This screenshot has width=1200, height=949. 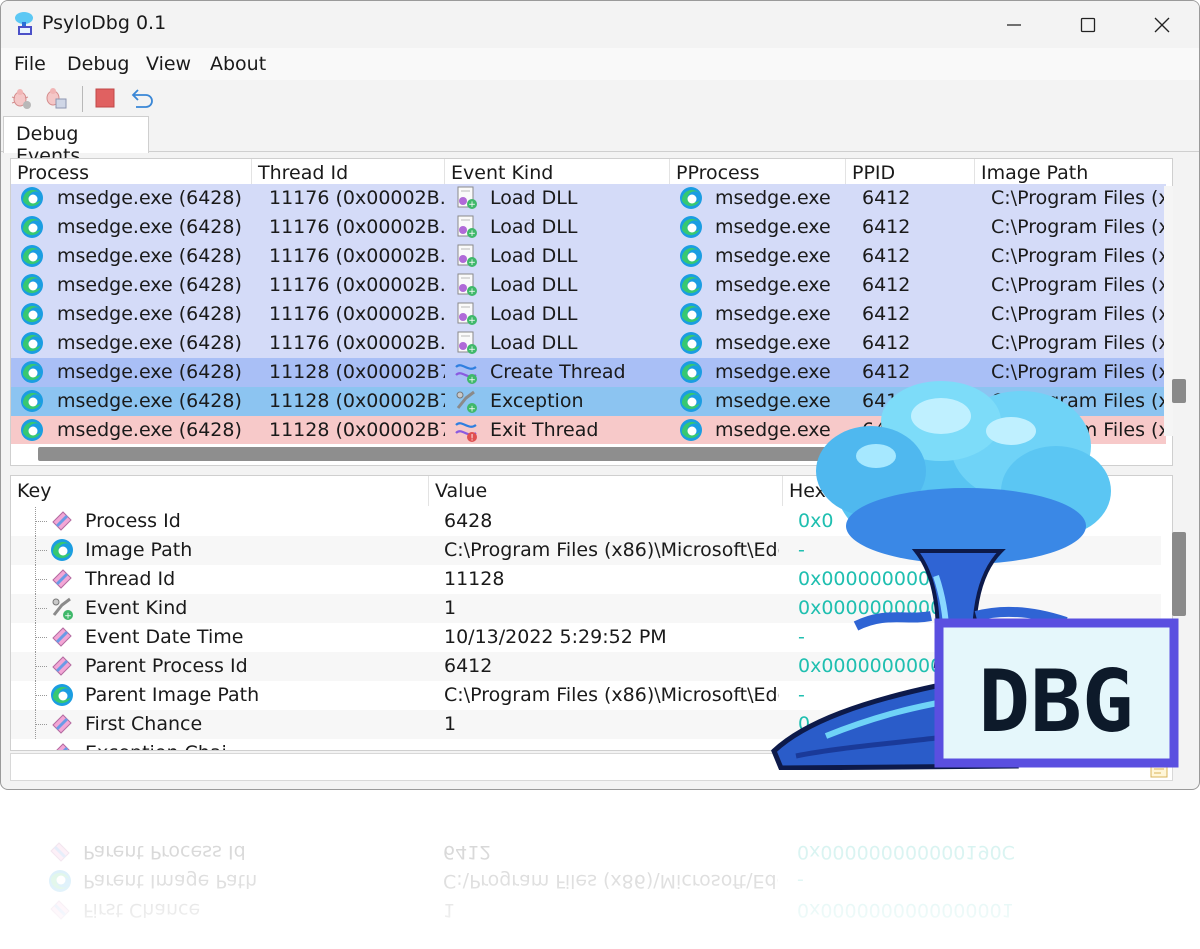 I want to click on title-bar: PsyloDbg 0.1, so click(x=600, y=24).